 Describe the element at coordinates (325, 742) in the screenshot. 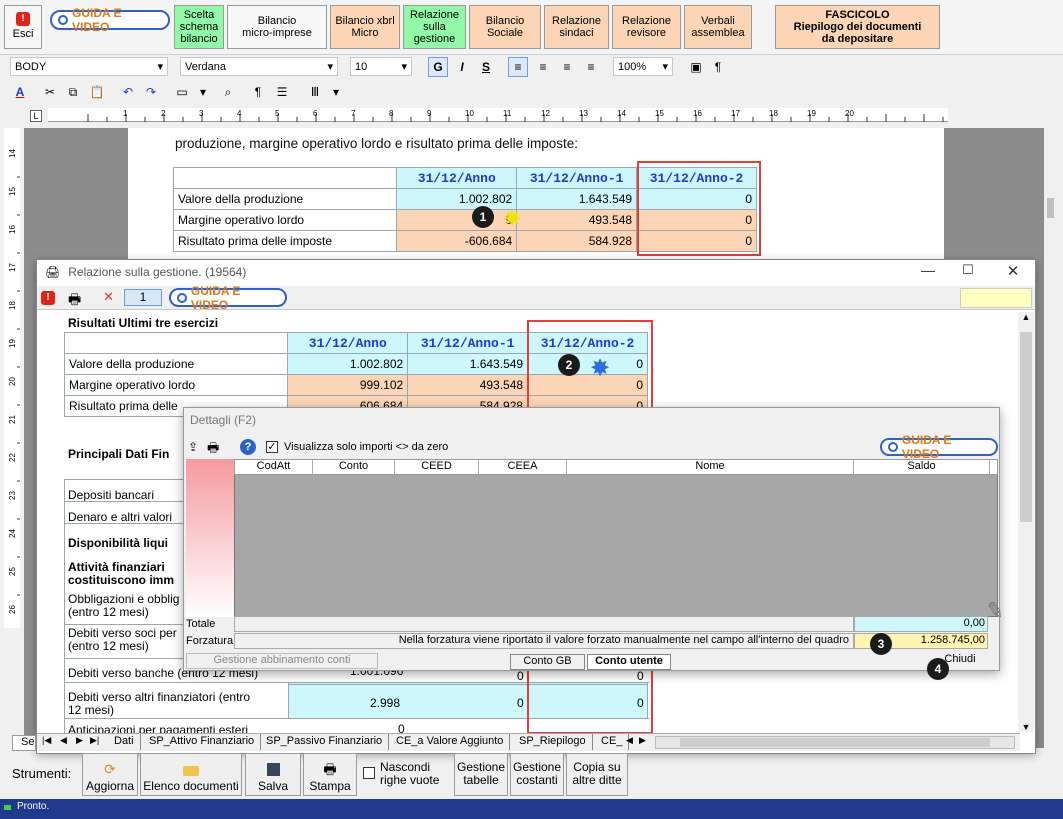

I see `tab-sp-passivo: SP_Passivo Finanziario` at that location.